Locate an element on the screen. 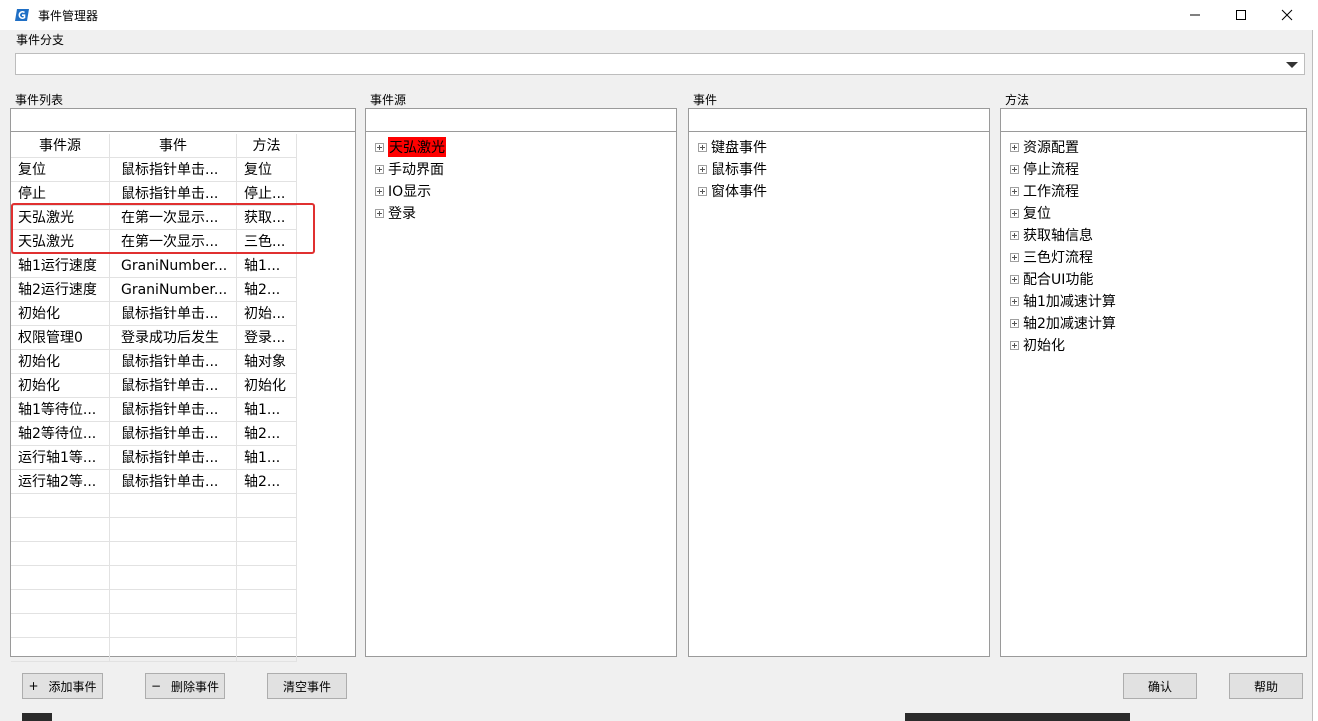  tree-item: 鼠标事件 is located at coordinates (732, 169).